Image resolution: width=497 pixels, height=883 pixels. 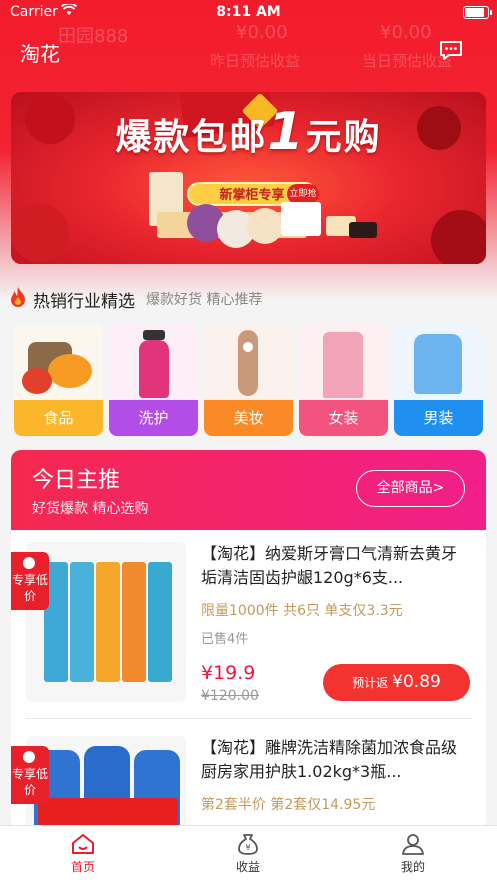 I want to click on tab-label: 首页, so click(x=82, y=867).